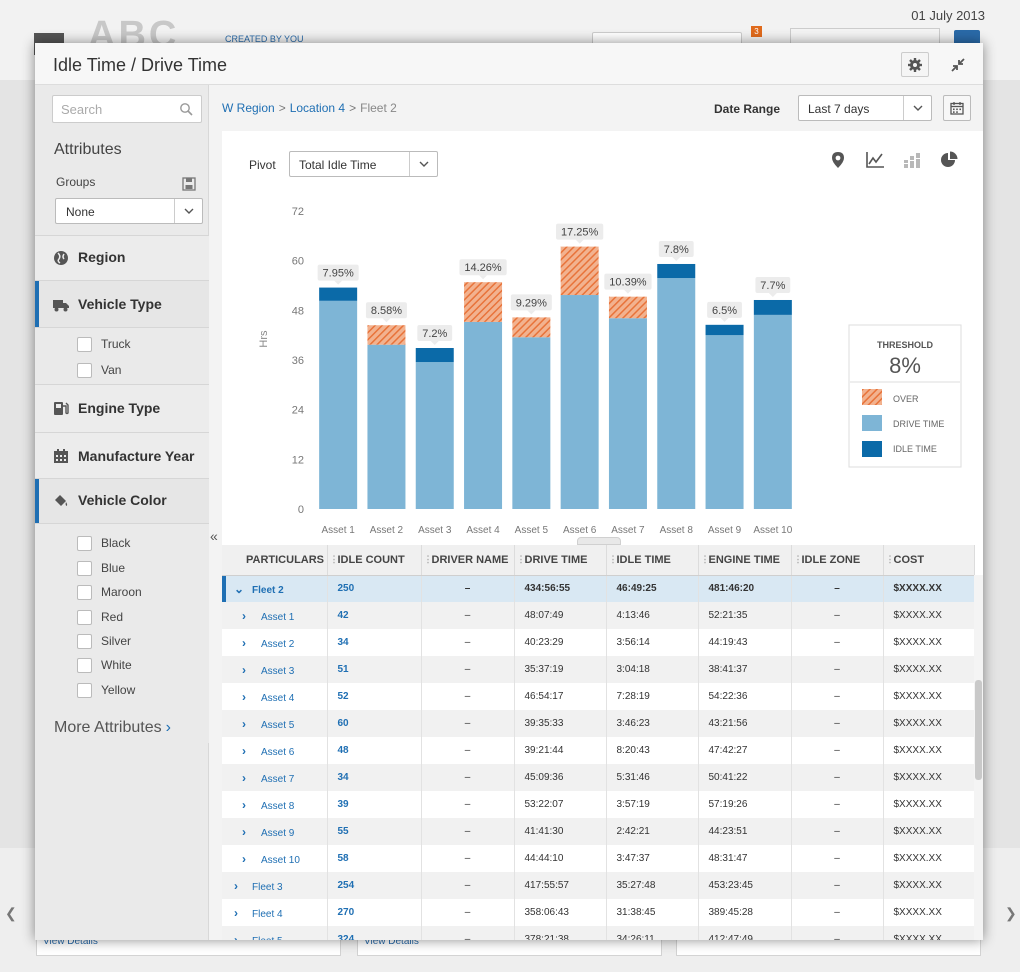 Image resolution: width=1020 pixels, height=972 pixels. Describe the element at coordinates (275, 831) in the screenshot. I see `row-name-cell: › Asset 9` at that location.